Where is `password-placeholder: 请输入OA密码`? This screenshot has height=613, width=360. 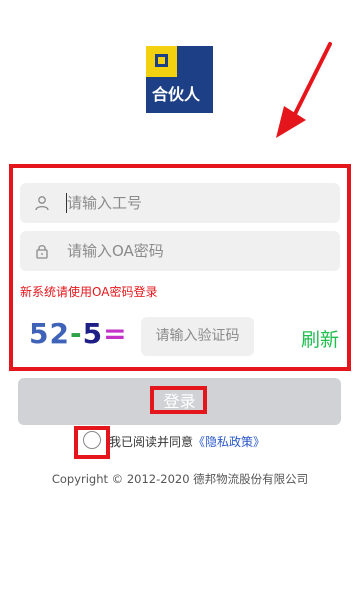 password-placeholder: 请输入OA密码 is located at coordinates (115, 251).